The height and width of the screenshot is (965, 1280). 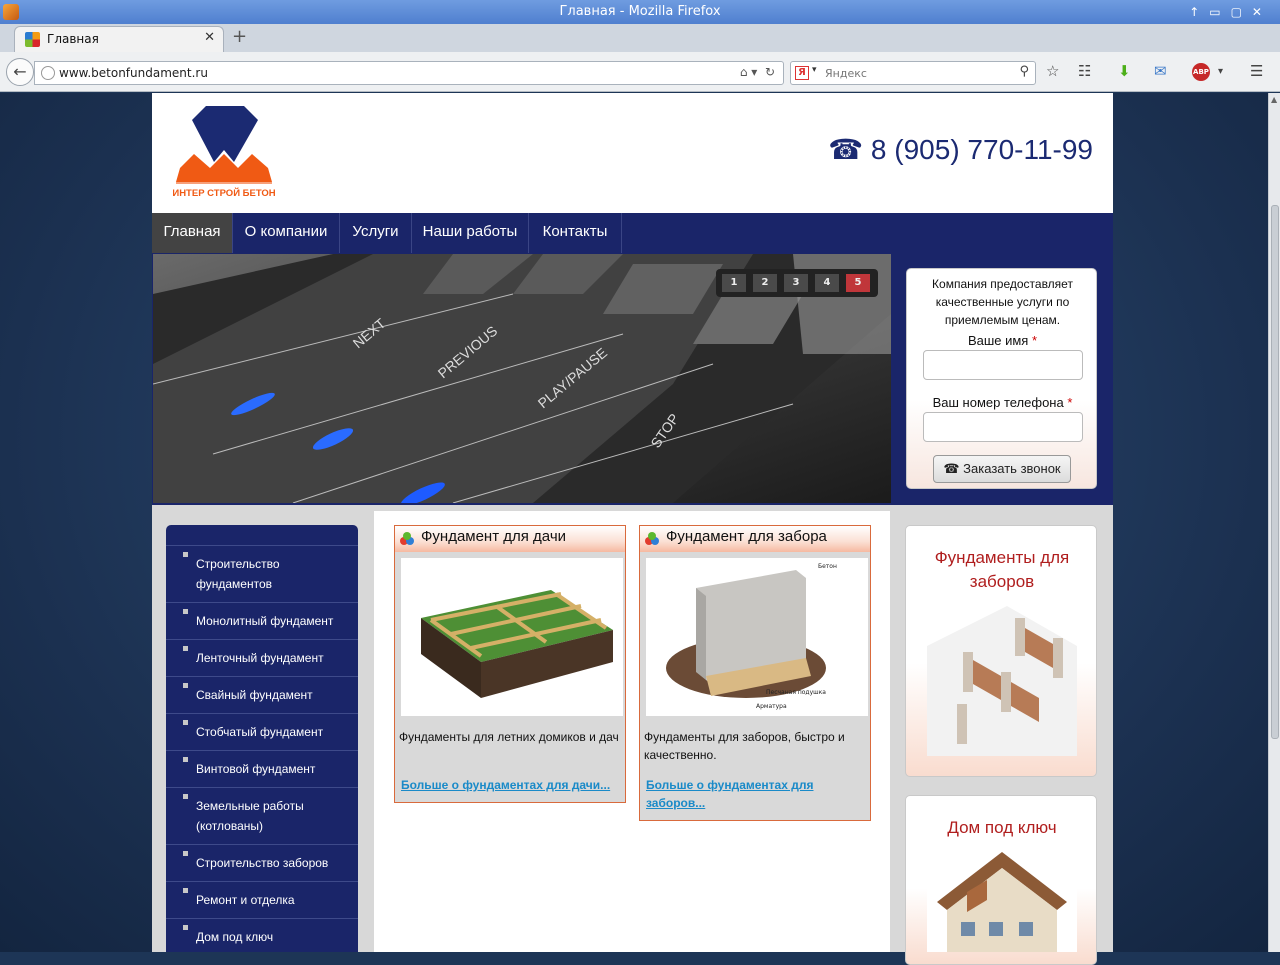 What do you see at coordinates (522, 378) in the screenshot?
I see `image-slider: NEXT PREVIOUS PLAY/PAUSE STOP 1 2 3 4 5` at bounding box center [522, 378].